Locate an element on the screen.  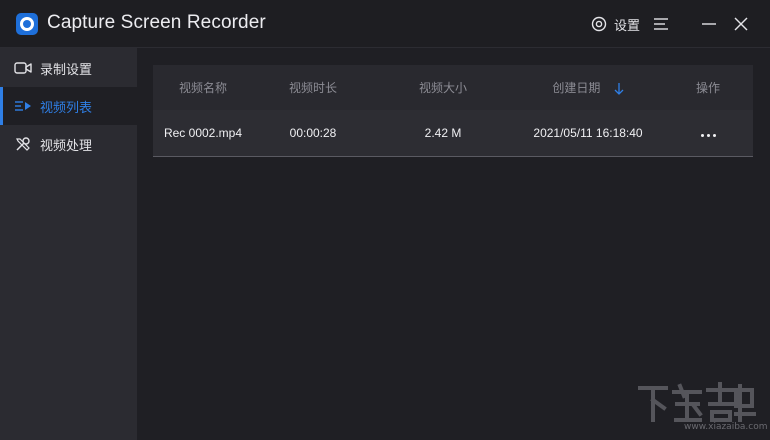
sidebar-item-record-settings: 录制设置 is located at coordinates (68, 68).